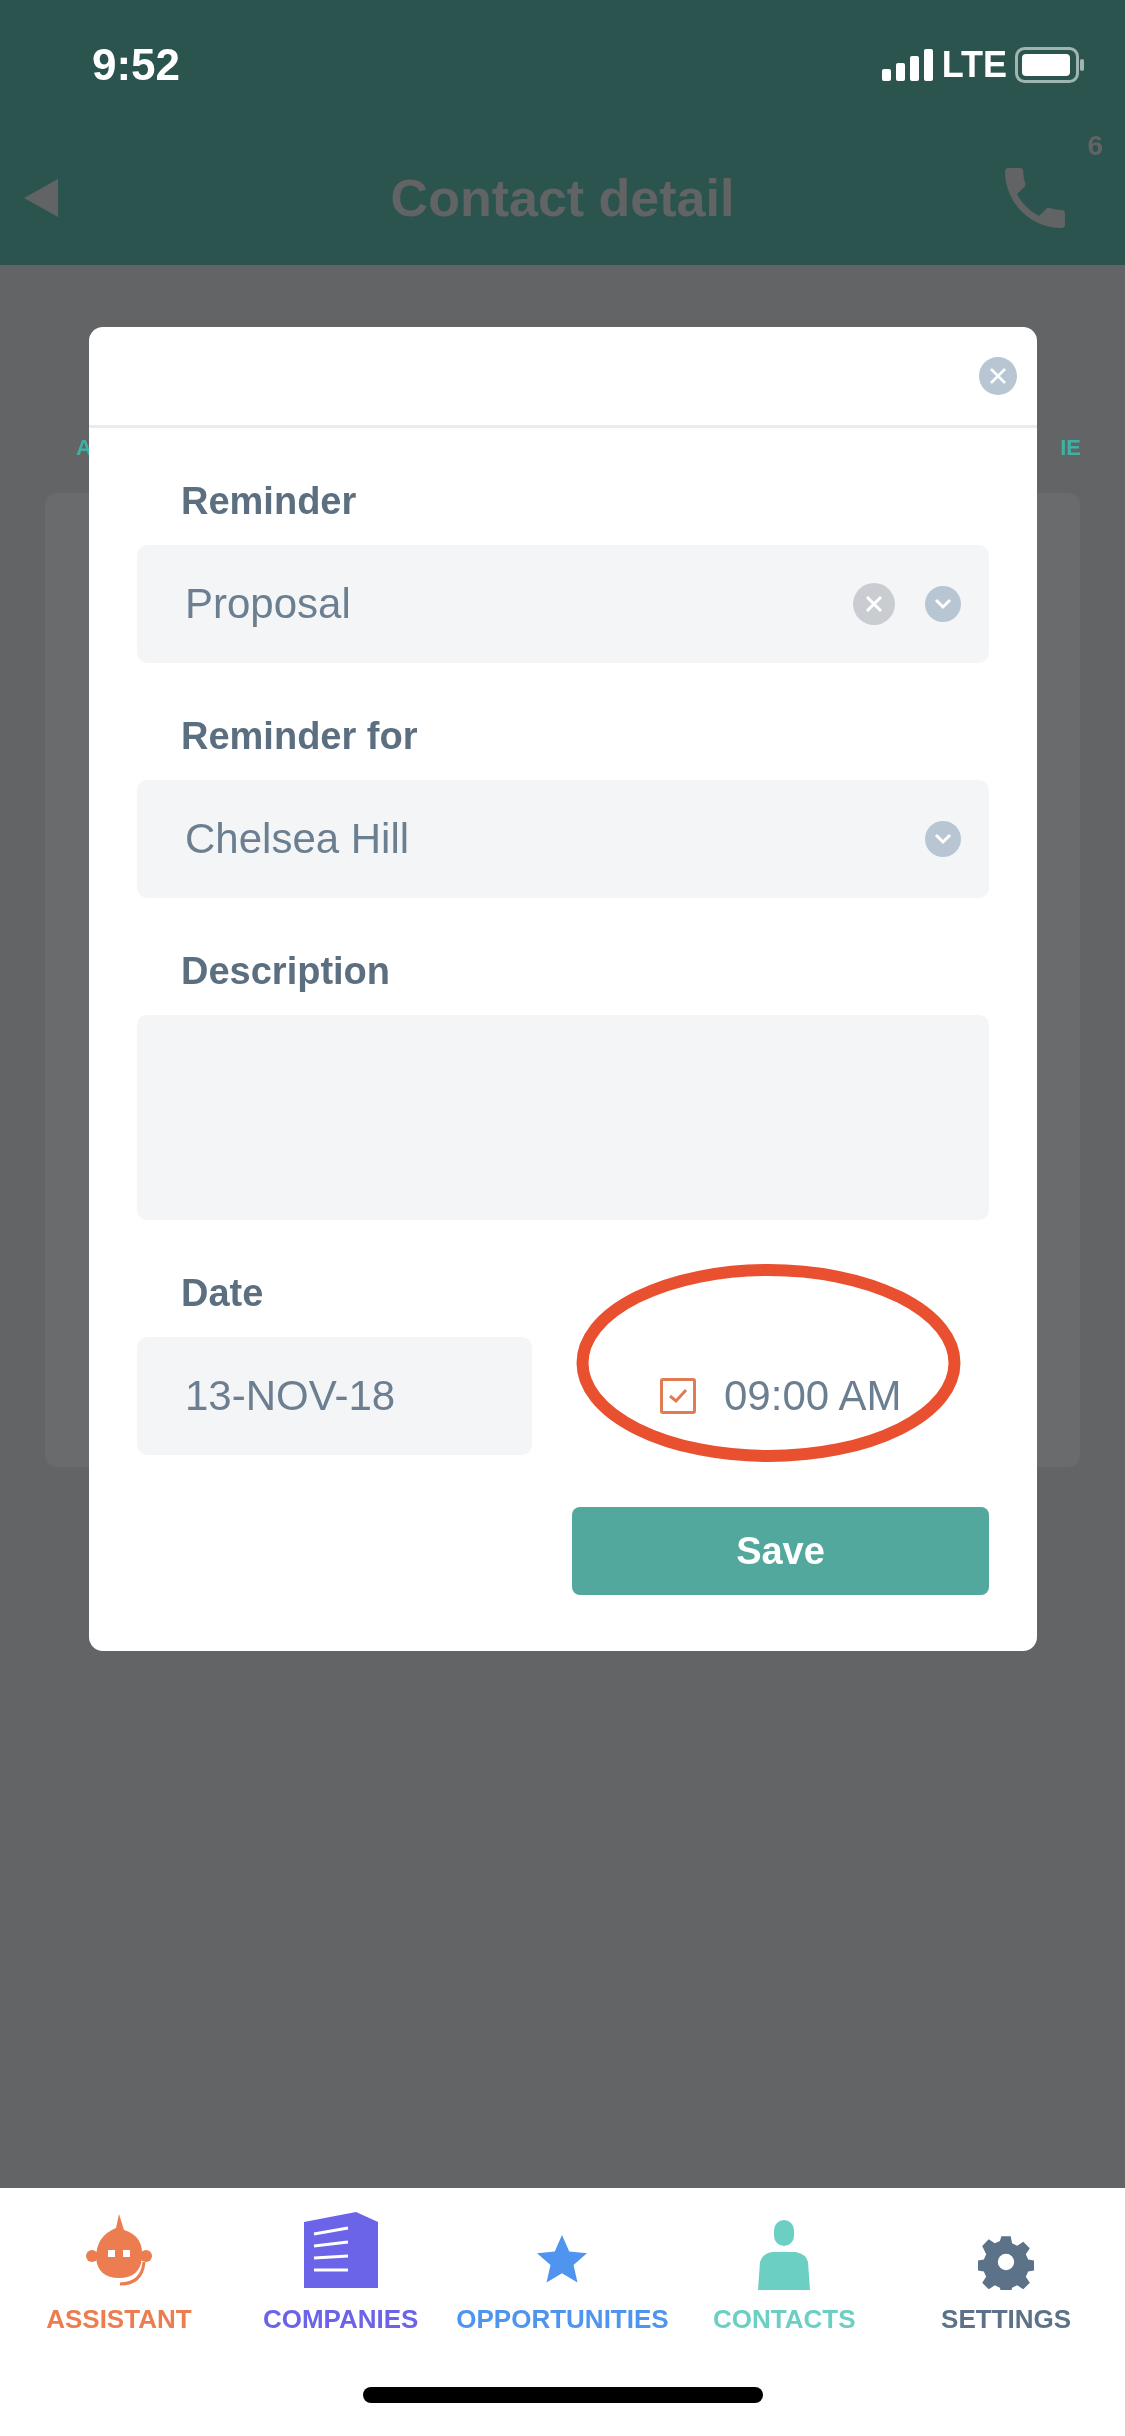 This screenshot has height=2436, width=1125. Describe the element at coordinates (563, 839) in the screenshot. I see `select-field: Chelsea Hill` at that location.